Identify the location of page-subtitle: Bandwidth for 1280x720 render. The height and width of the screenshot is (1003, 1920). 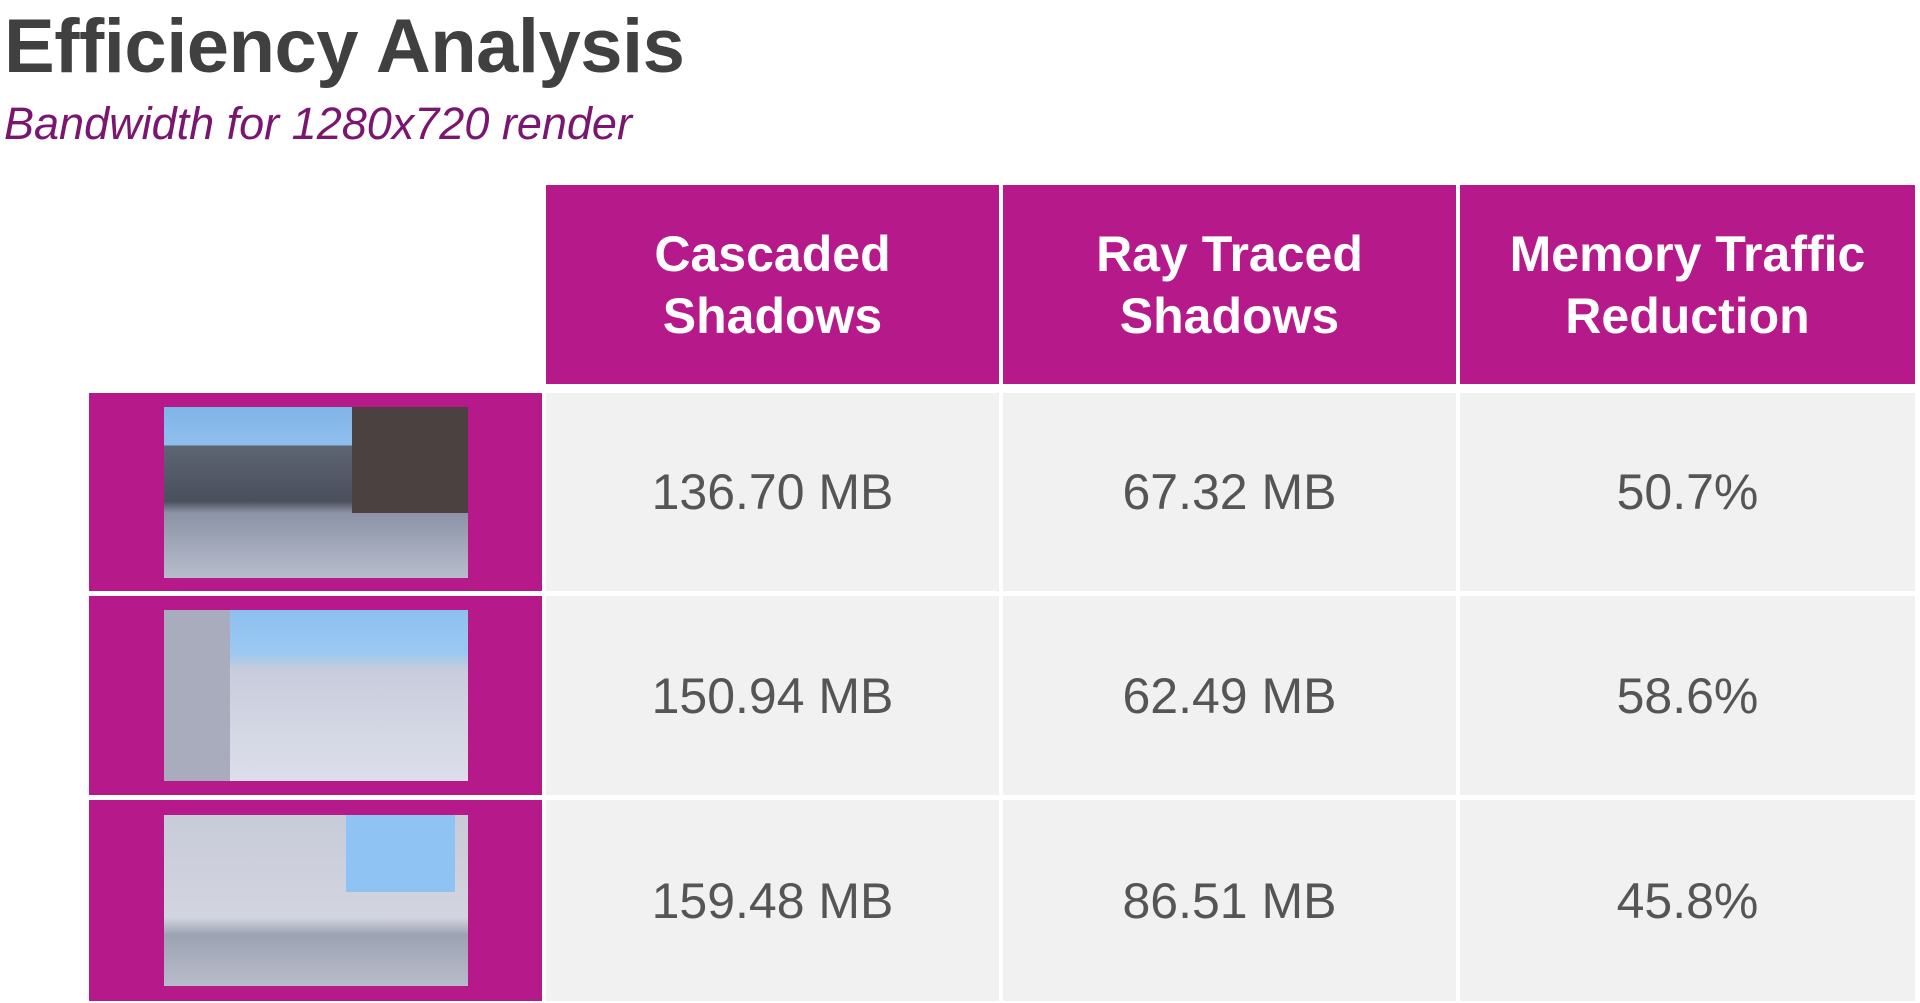
(318, 123).